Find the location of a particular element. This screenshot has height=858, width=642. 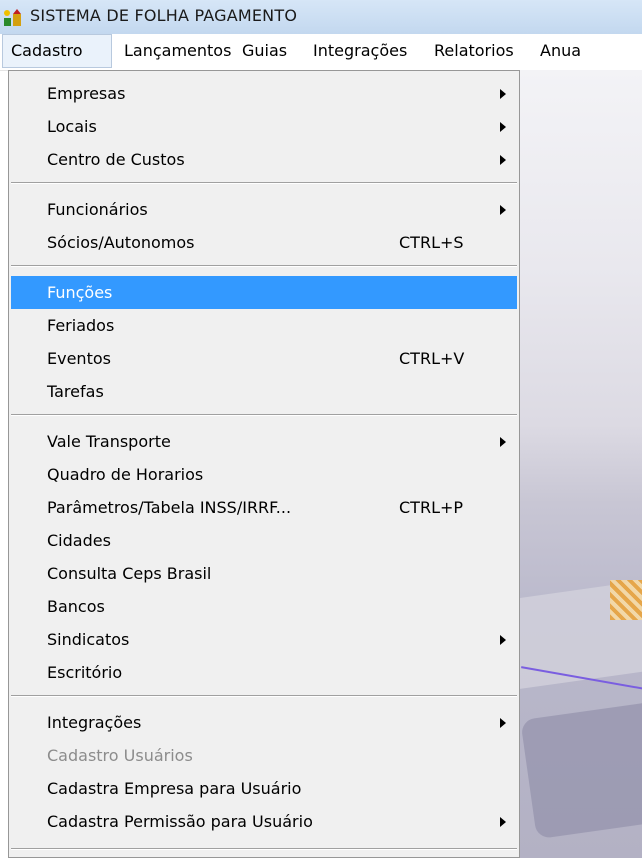

menu-item-cadastro-usuarios: Cadastro Usuários is located at coordinates (264, 755).